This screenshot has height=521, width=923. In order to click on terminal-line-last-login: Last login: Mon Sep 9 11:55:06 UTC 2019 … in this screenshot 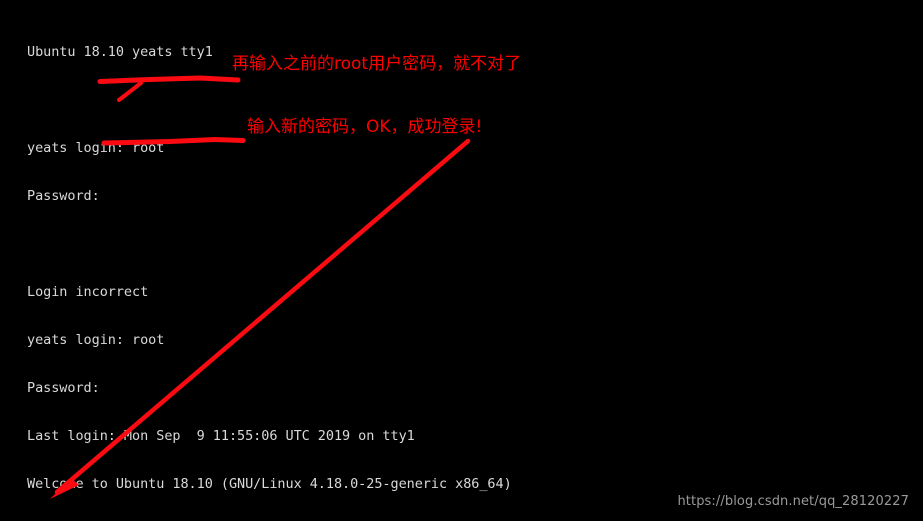, I will do `click(221, 436)`.